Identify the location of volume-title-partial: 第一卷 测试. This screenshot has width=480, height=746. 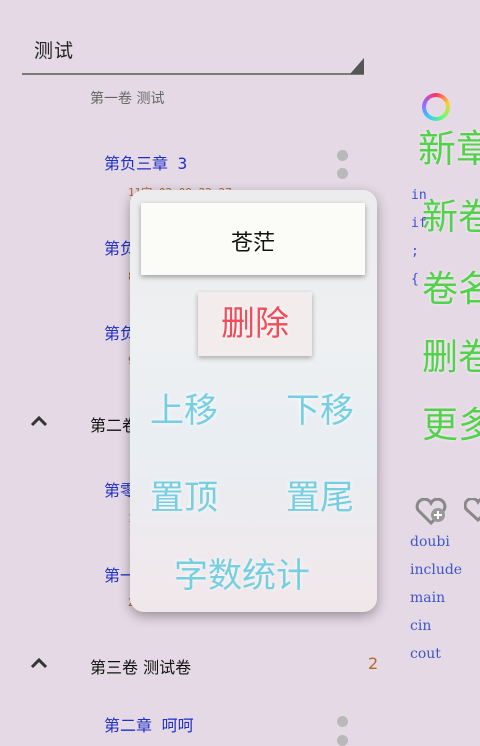
(127, 98).